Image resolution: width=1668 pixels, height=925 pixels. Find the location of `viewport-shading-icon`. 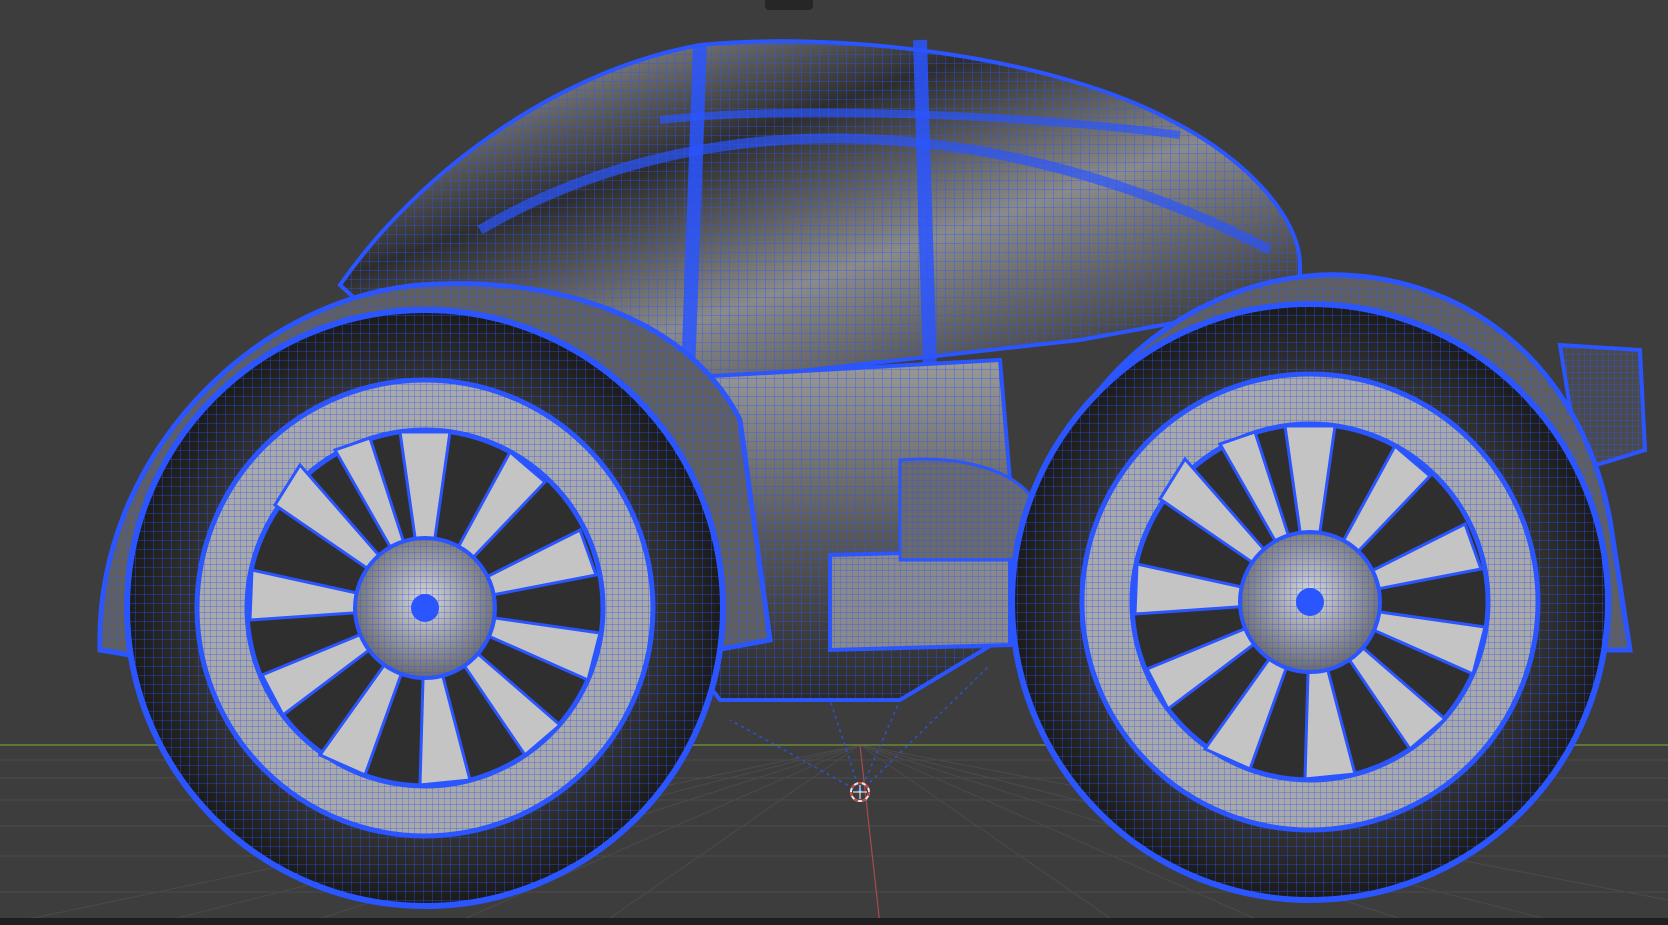

viewport-shading-icon is located at coordinates (789, 5).